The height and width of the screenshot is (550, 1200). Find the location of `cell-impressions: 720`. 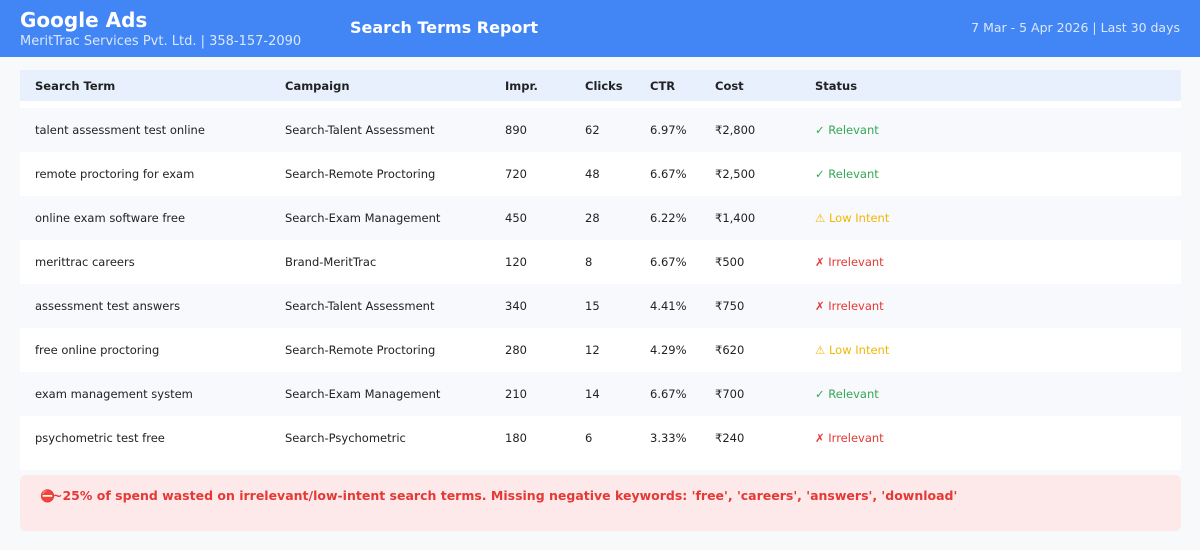

cell-impressions: 720 is located at coordinates (516, 174).